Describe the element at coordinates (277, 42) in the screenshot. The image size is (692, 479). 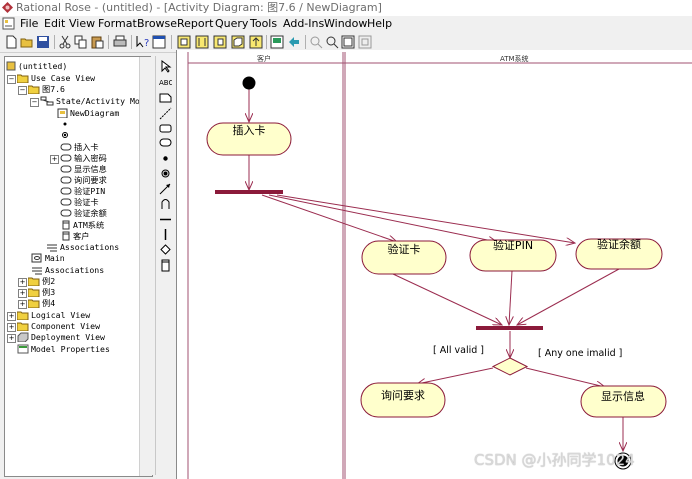
I see `browse-previous-icon` at that location.